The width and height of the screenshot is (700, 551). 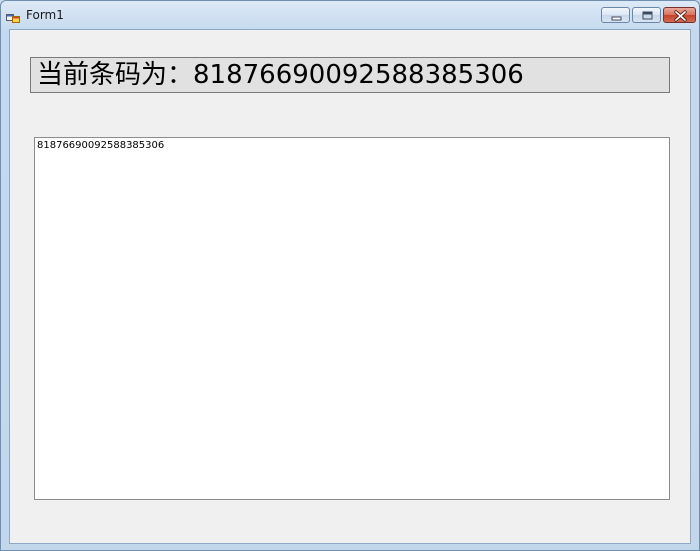 I want to click on minimize-button, so click(x=615, y=15).